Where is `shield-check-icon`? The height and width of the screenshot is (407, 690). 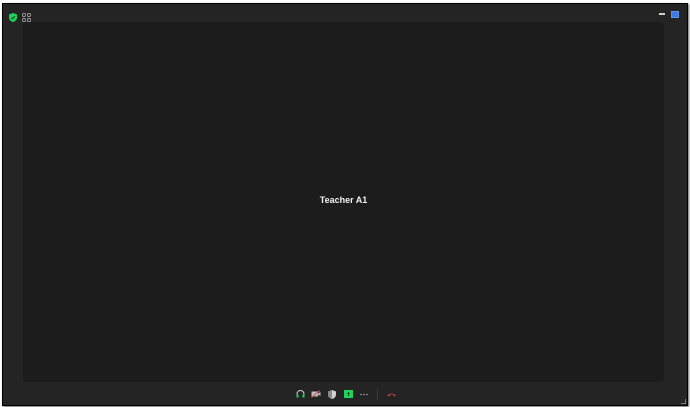 shield-check-icon is located at coordinates (13, 18).